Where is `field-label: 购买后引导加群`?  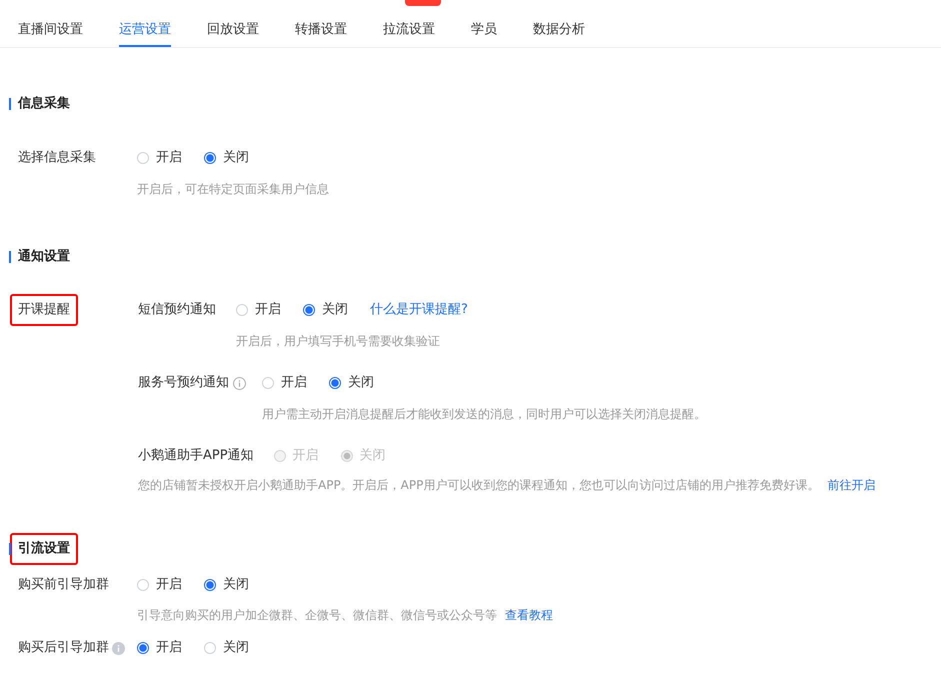 field-label: 购买后引导加群 is located at coordinates (63, 648).